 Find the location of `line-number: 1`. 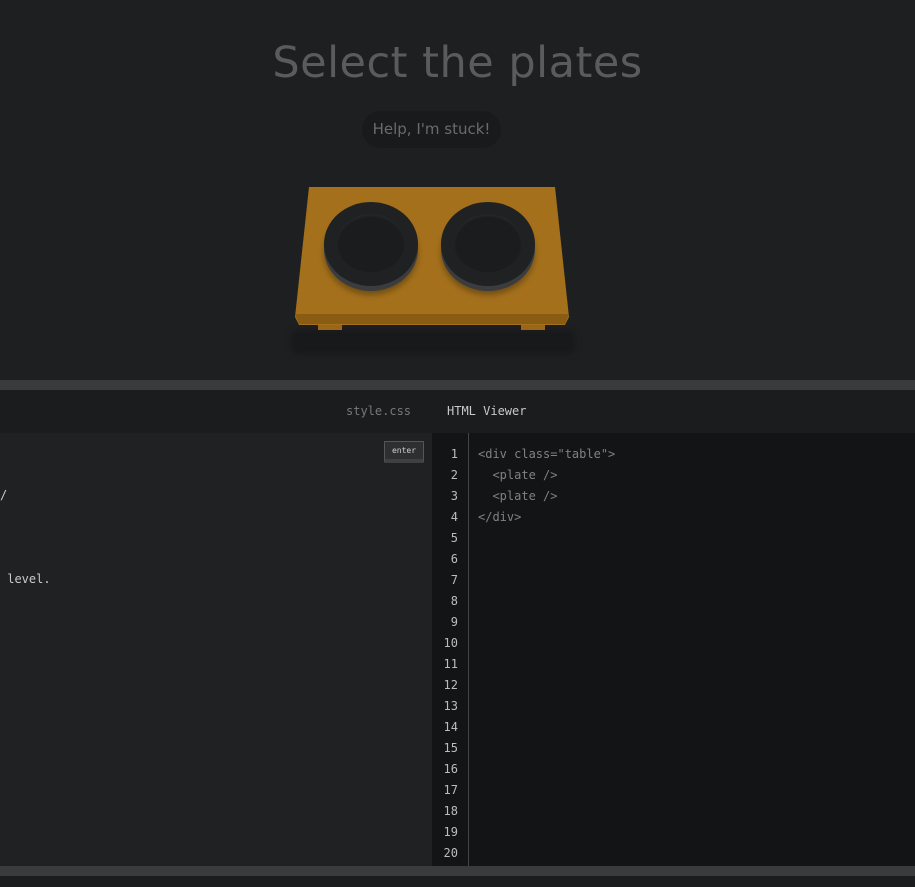

line-number: 1 is located at coordinates (454, 454).